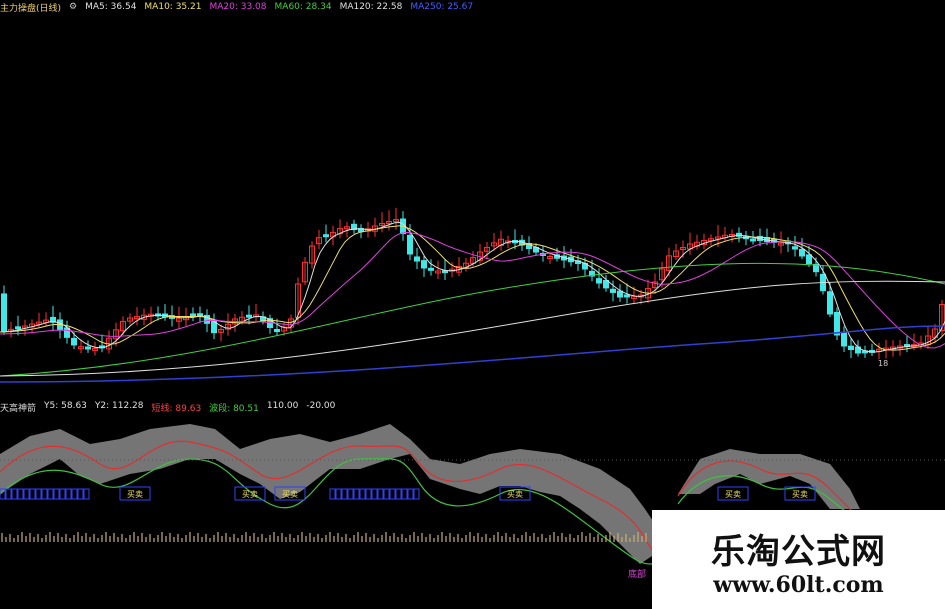  I want to click on legend-ma10: MA10: 35.21, so click(173, 7).